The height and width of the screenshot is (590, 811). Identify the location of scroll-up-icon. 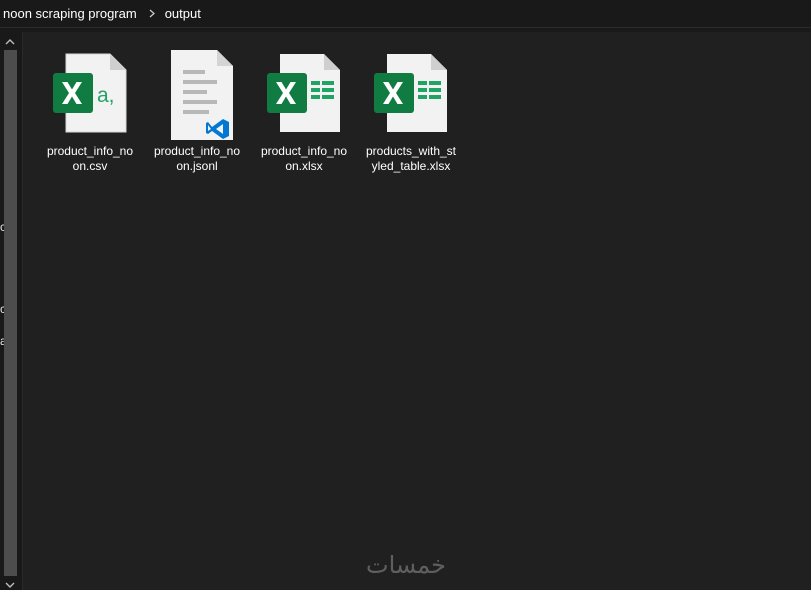
(10, 42).